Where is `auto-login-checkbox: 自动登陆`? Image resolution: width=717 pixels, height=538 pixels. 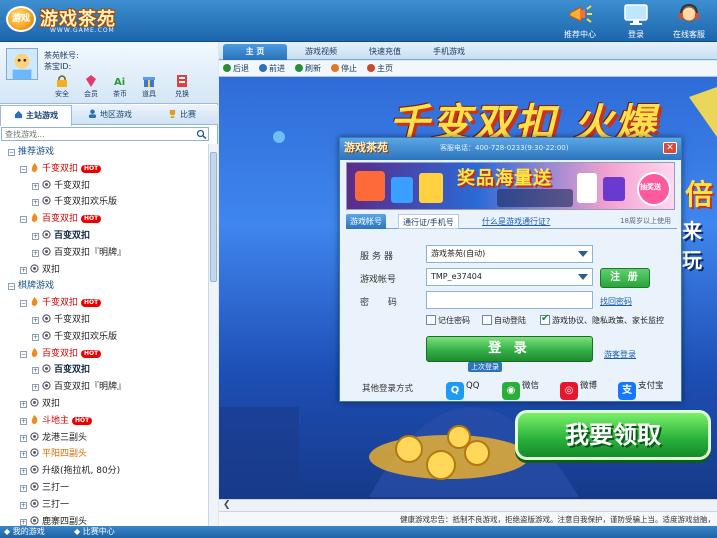 auto-login-checkbox: 自动登陆 is located at coordinates (504, 320).